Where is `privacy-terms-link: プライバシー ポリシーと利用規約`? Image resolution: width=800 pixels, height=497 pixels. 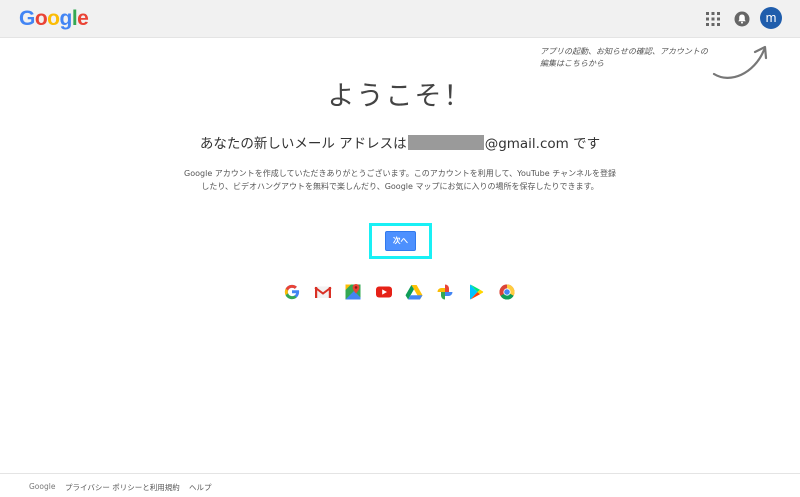 privacy-terms-link: プライバシー ポリシーと利用規約 is located at coordinates (122, 487).